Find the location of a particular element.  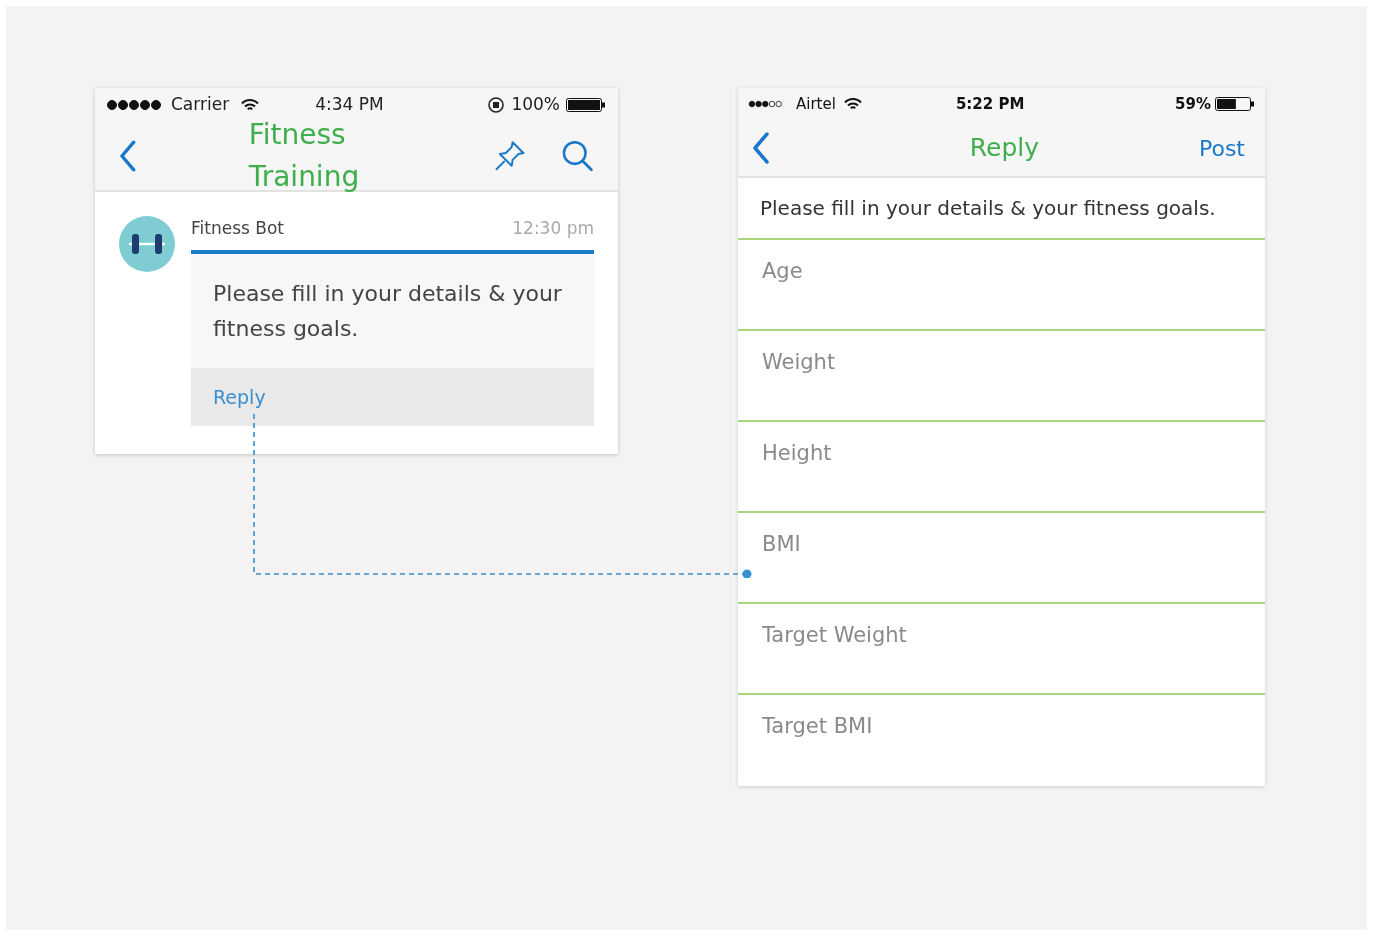

clock-time: 4:34 PM is located at coordinates (349, 105).